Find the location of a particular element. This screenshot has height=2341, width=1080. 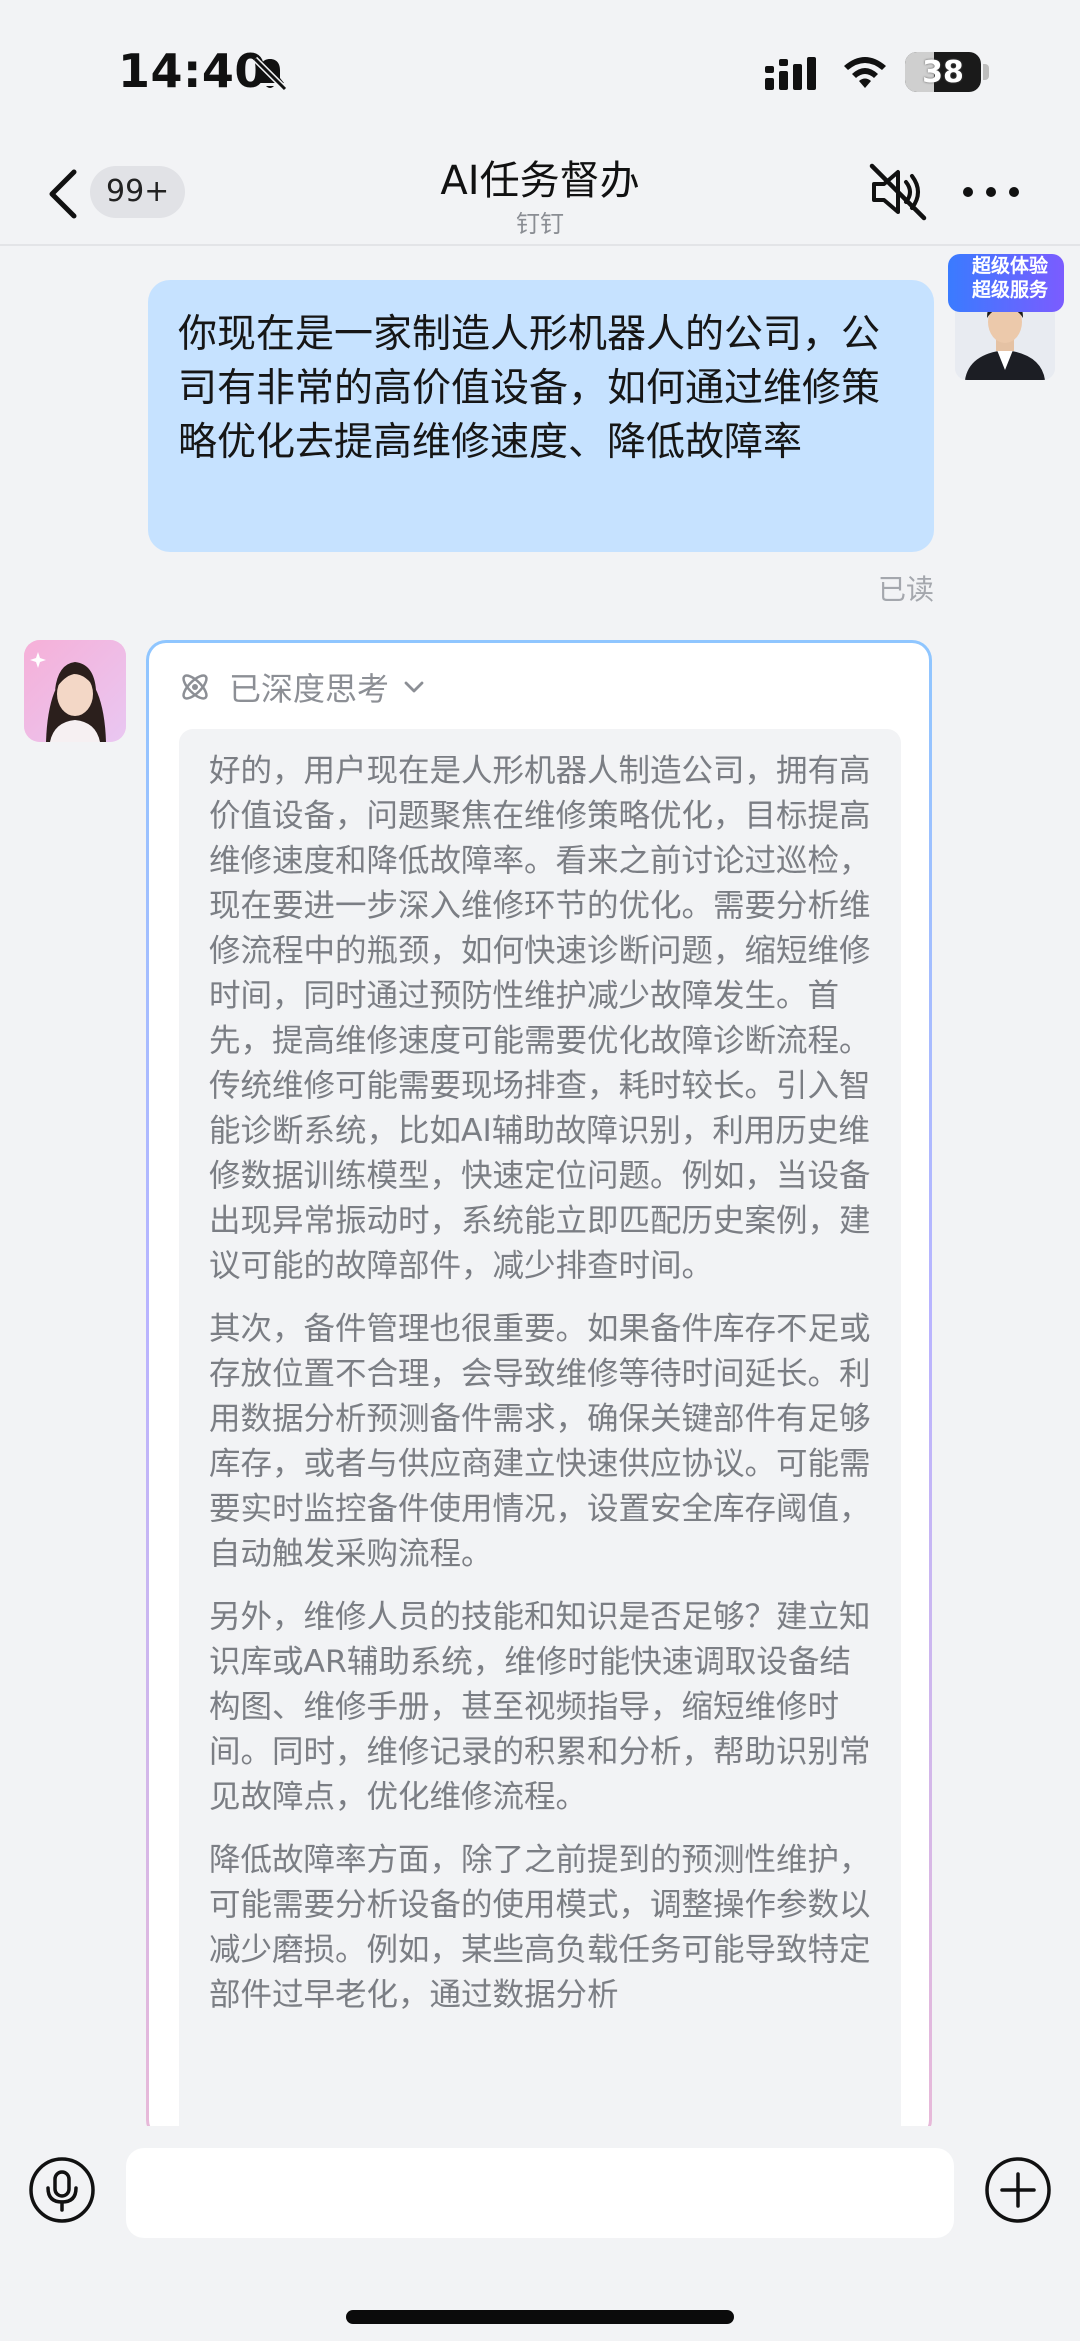

ai-assistant-avatar-icon is located at coordinates (75, 691).